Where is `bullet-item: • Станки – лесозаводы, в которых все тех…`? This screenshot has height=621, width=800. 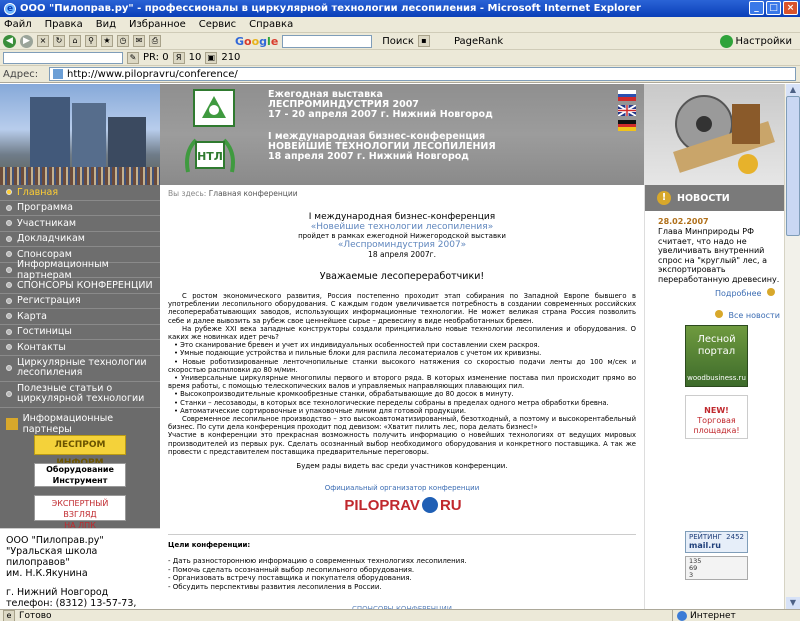
bullet-item: • Станки – лесозаводы, в которых все тех… is located at coordinates (391, 402).